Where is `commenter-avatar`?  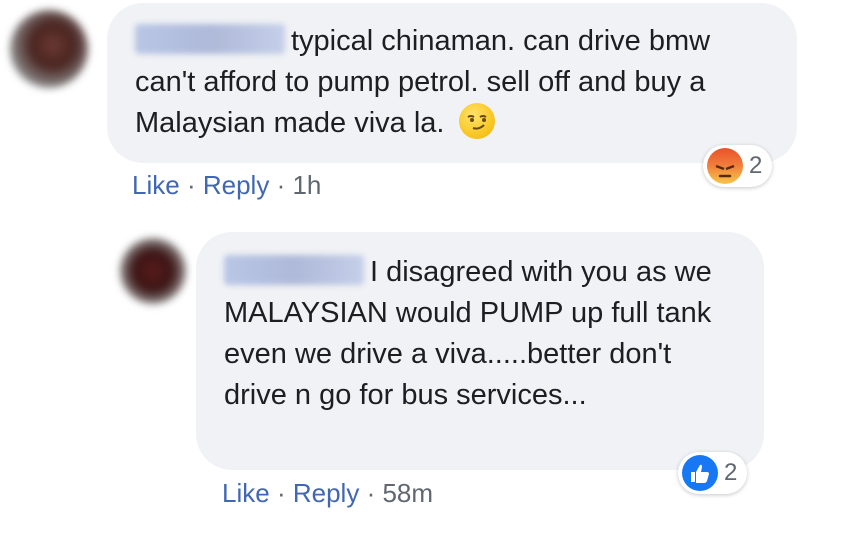
commenter-avatar is located at coordinates (49, 49).